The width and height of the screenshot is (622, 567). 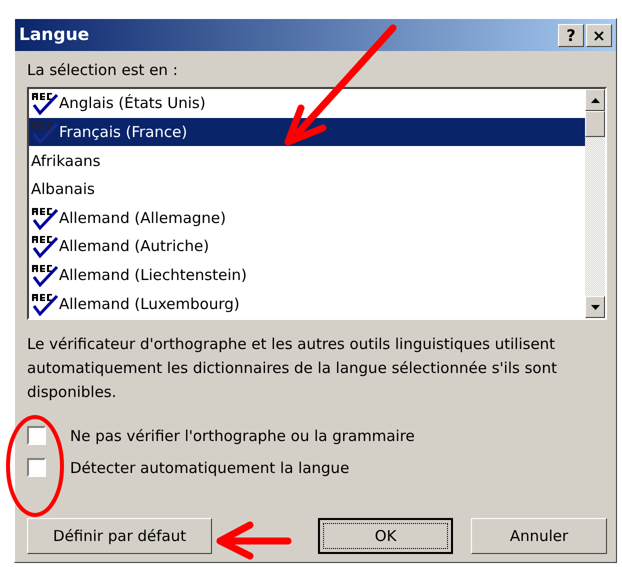 I want to click on language-item: Allemand (Allemagne), so click(x=307, y=218).